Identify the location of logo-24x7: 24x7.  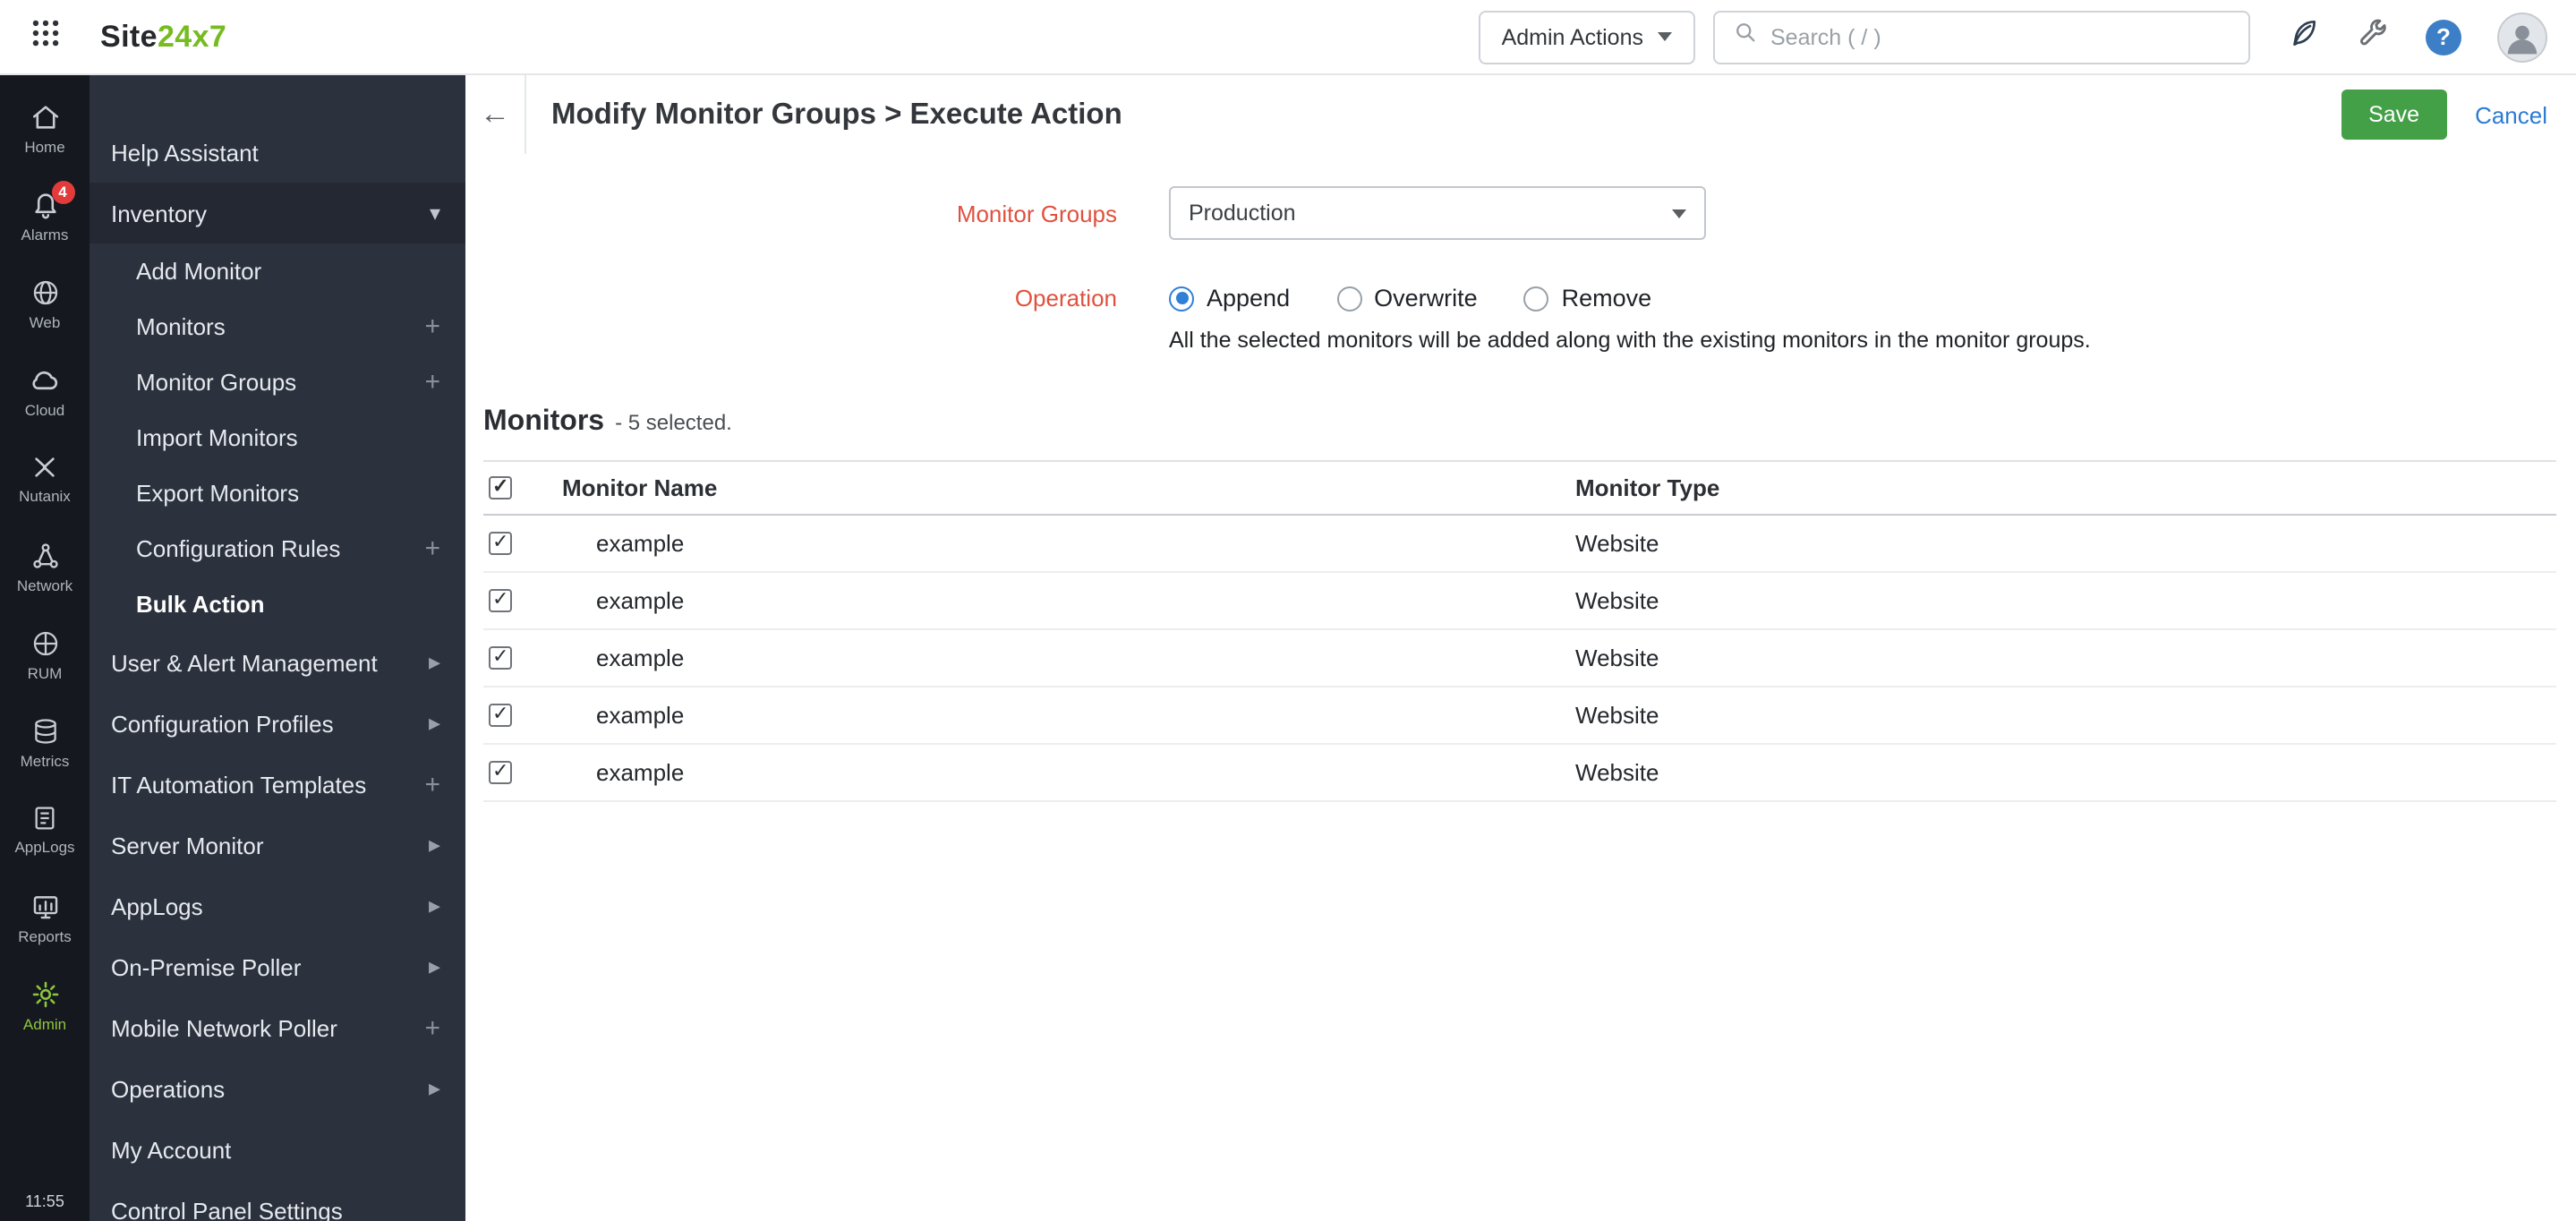
(192, 36).